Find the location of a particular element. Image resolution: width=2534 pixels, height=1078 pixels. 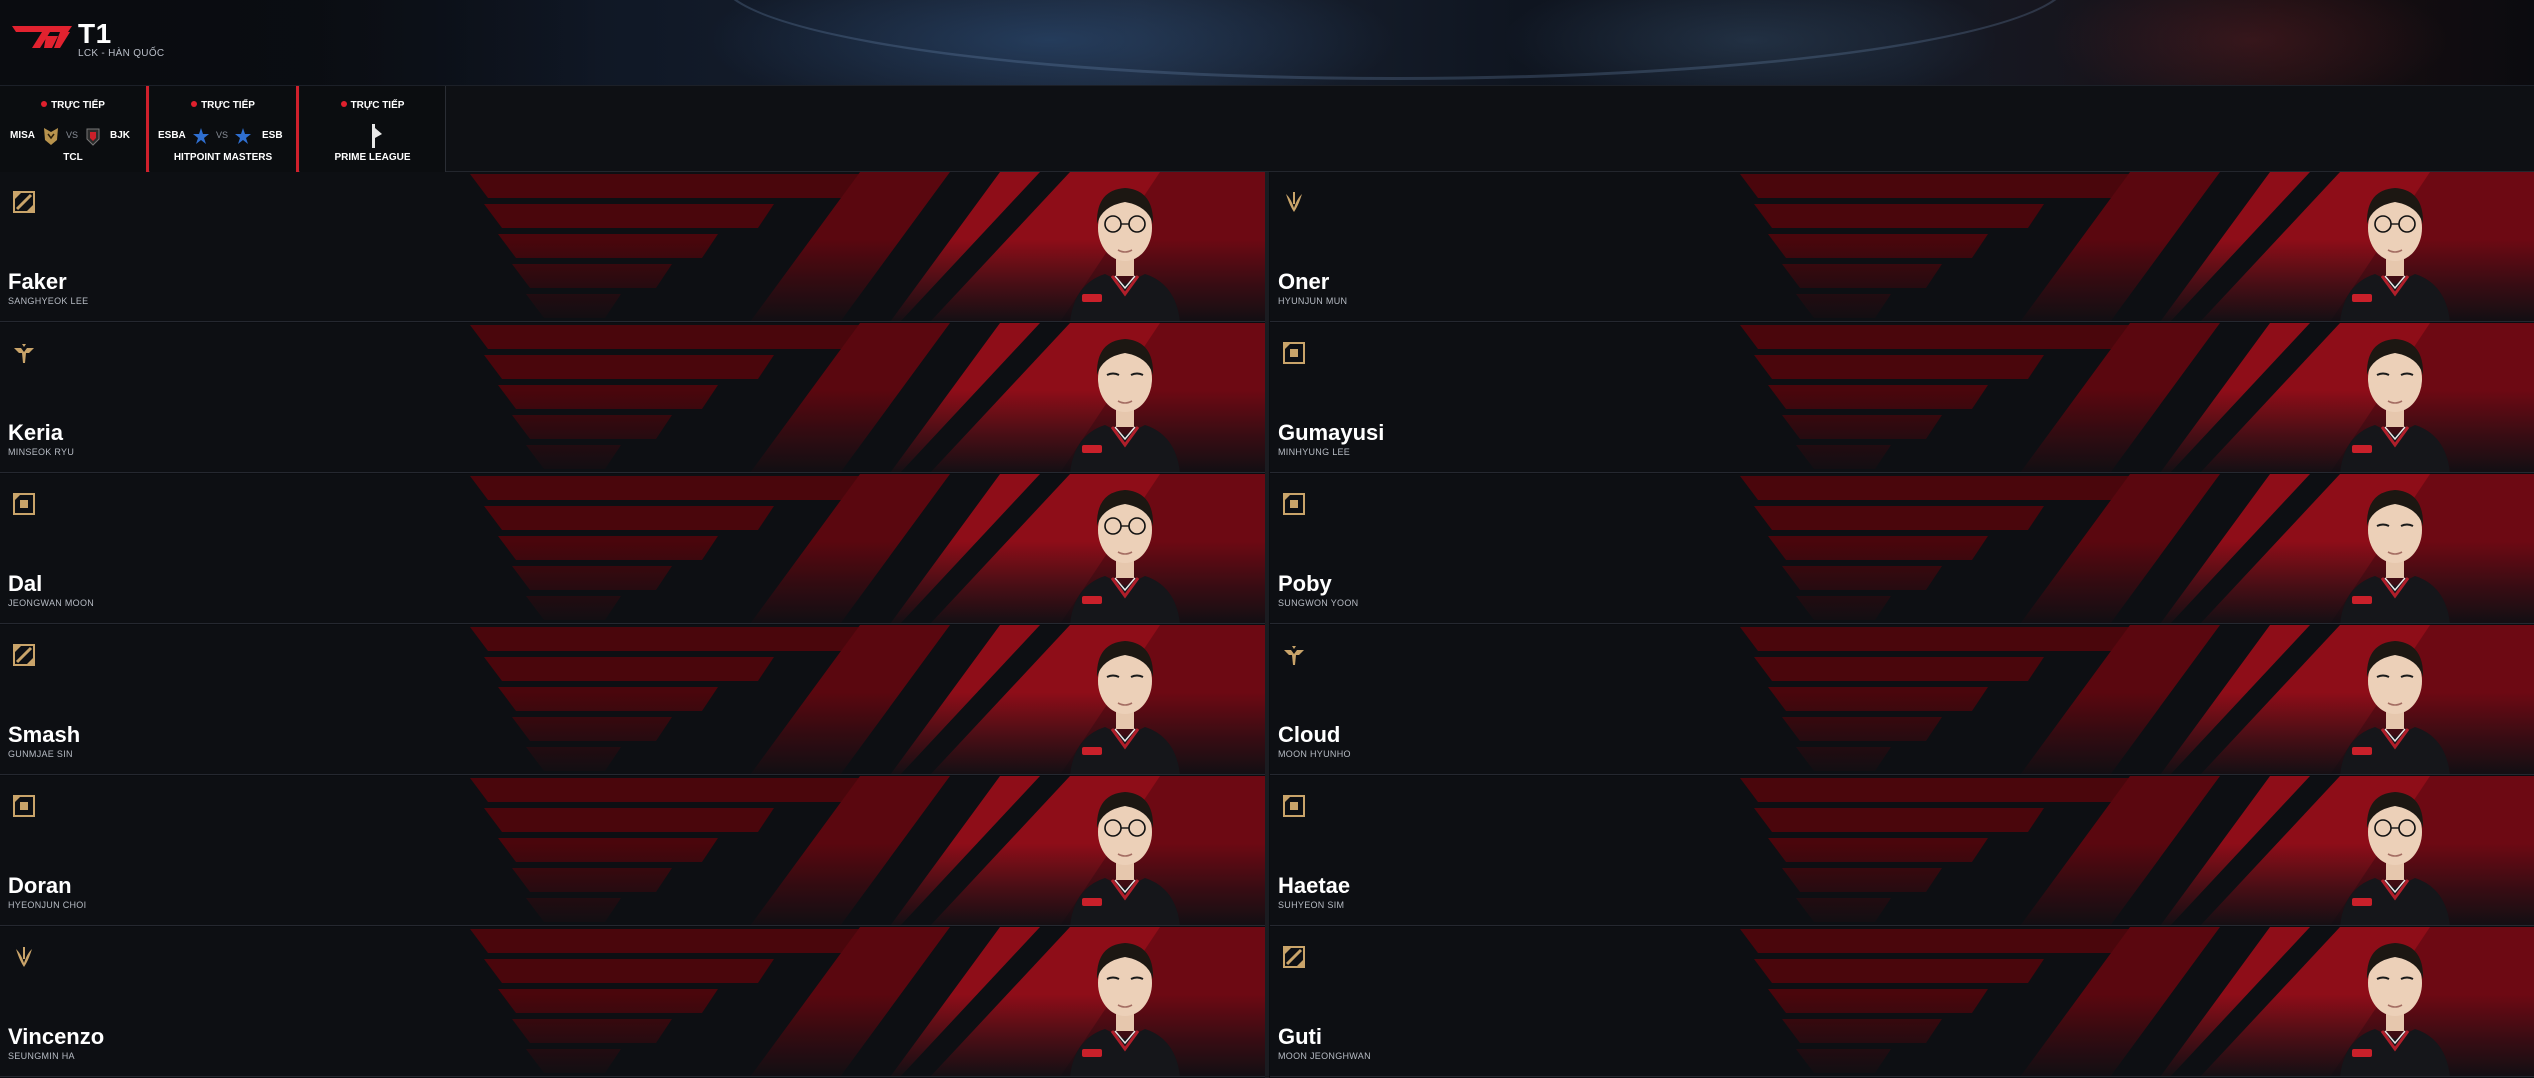

column-divider is located at coordinates (1267, 625).